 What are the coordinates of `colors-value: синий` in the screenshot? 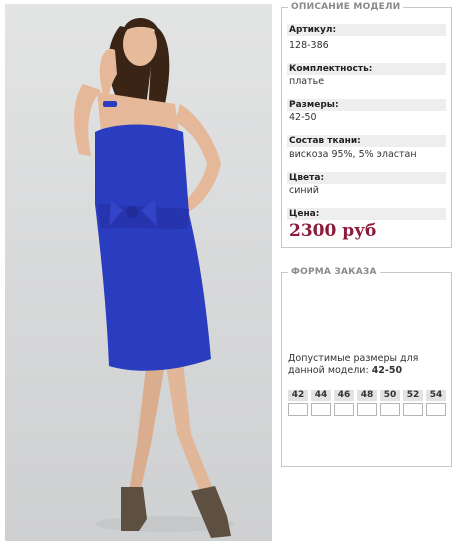 It's located at (304, 190).